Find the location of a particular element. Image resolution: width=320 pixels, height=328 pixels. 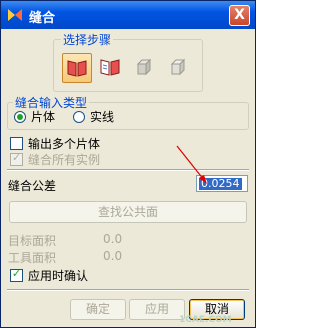

confirm-on-apply-label: 应用时确认 is located at coordinates (58, 275).